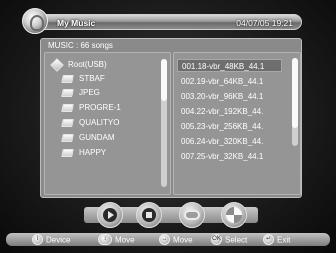 This screenshot has height=253, width=336. Describe the element at coordinates (229, 96) in the screenshot. I see `file-item: 003.20-vbr_96KB_44.1` at that location.